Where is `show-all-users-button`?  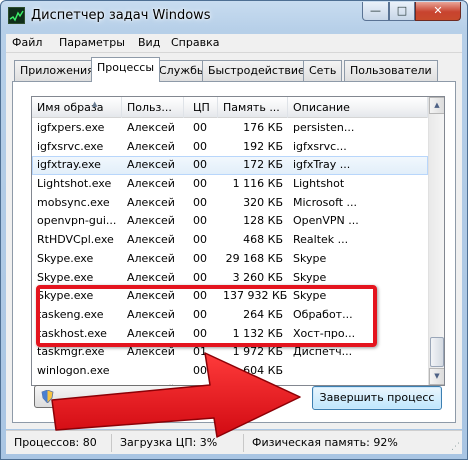
show-all-users-button is located at coordinates (129, 396).